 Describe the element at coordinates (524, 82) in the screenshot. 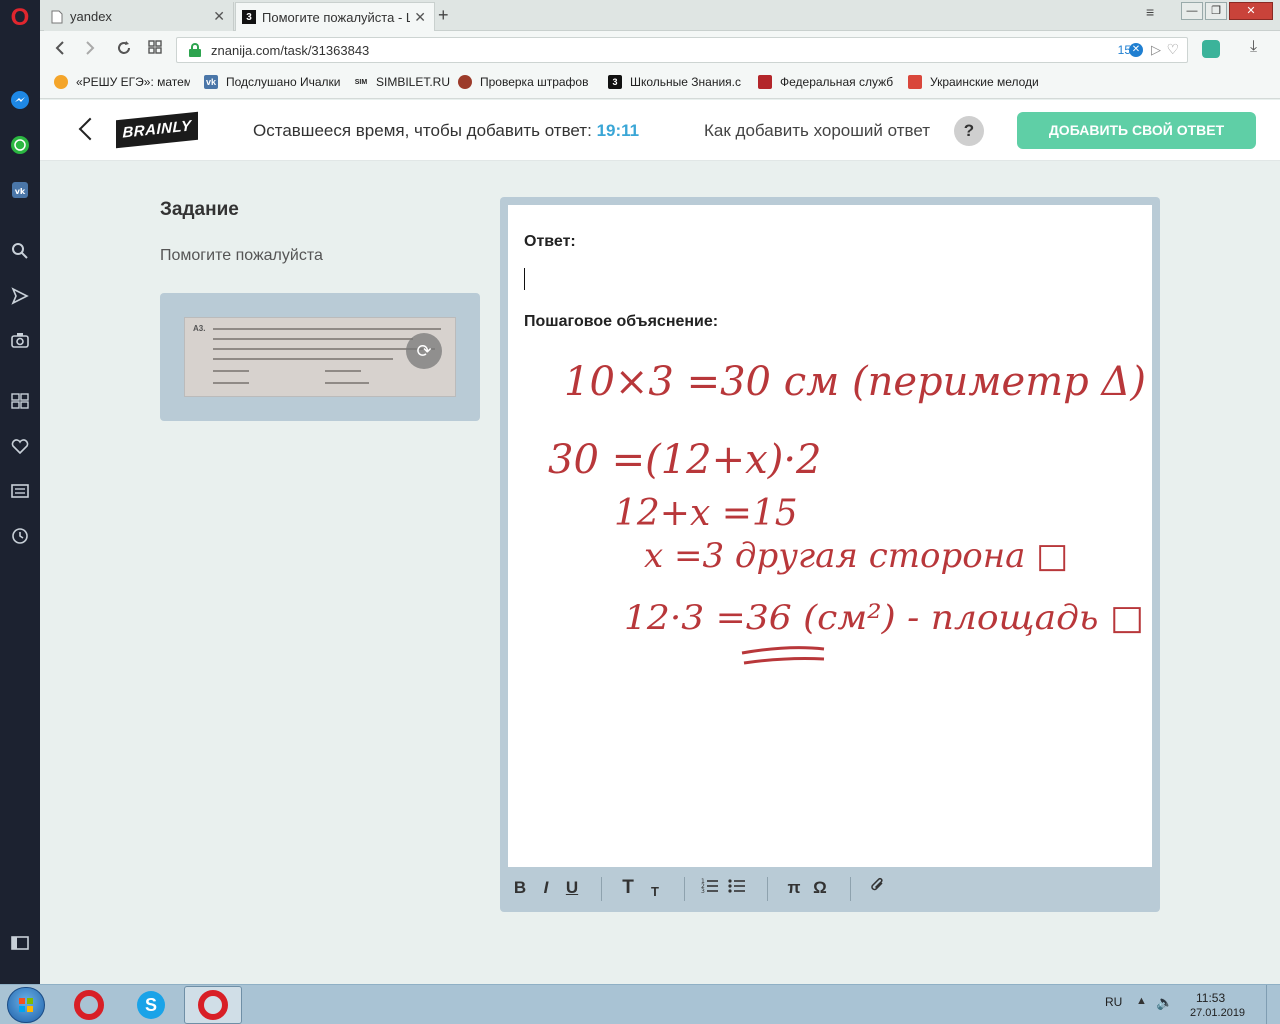

I see `bookmark-item: Проверка штрафов` at that location.